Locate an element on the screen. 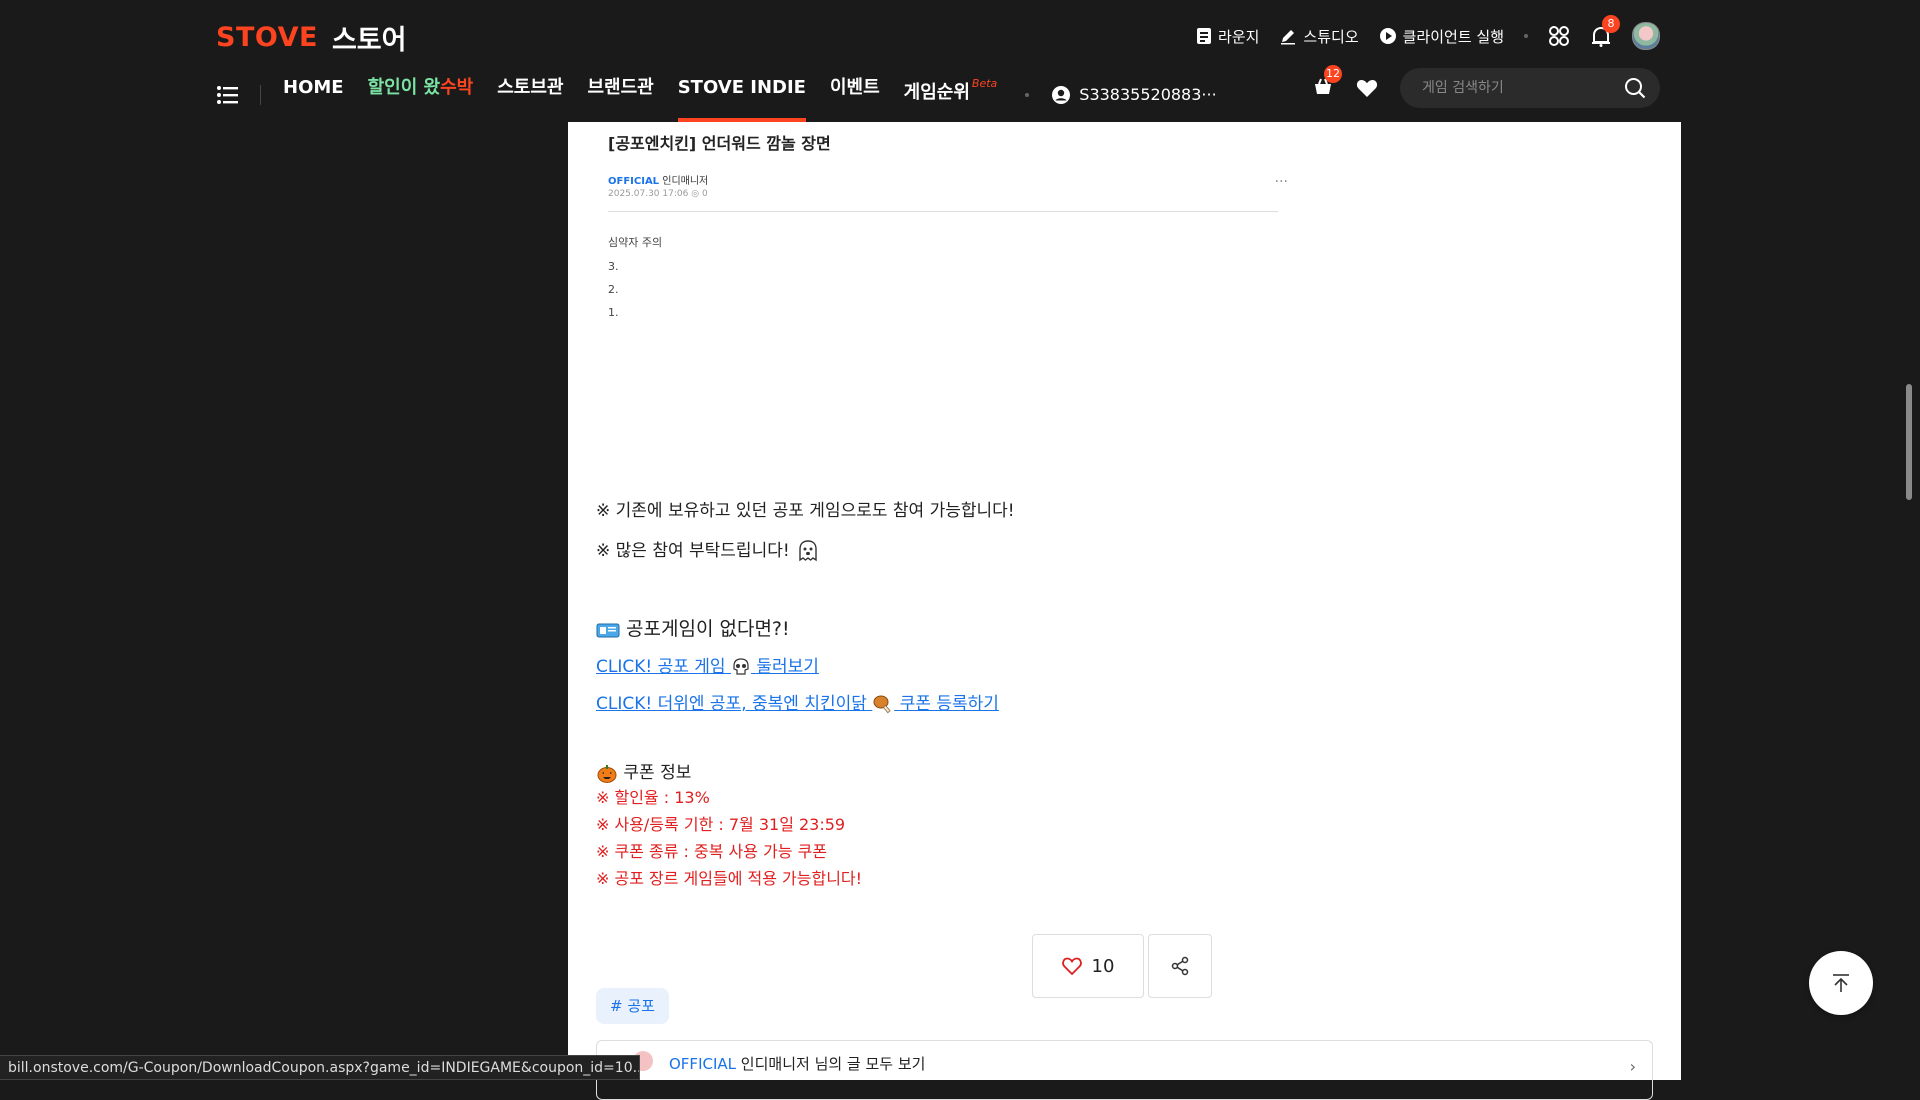 The height and width of the screenshot is (1100, 1920). beta-label: Beta is located at coordinates (984, 83).